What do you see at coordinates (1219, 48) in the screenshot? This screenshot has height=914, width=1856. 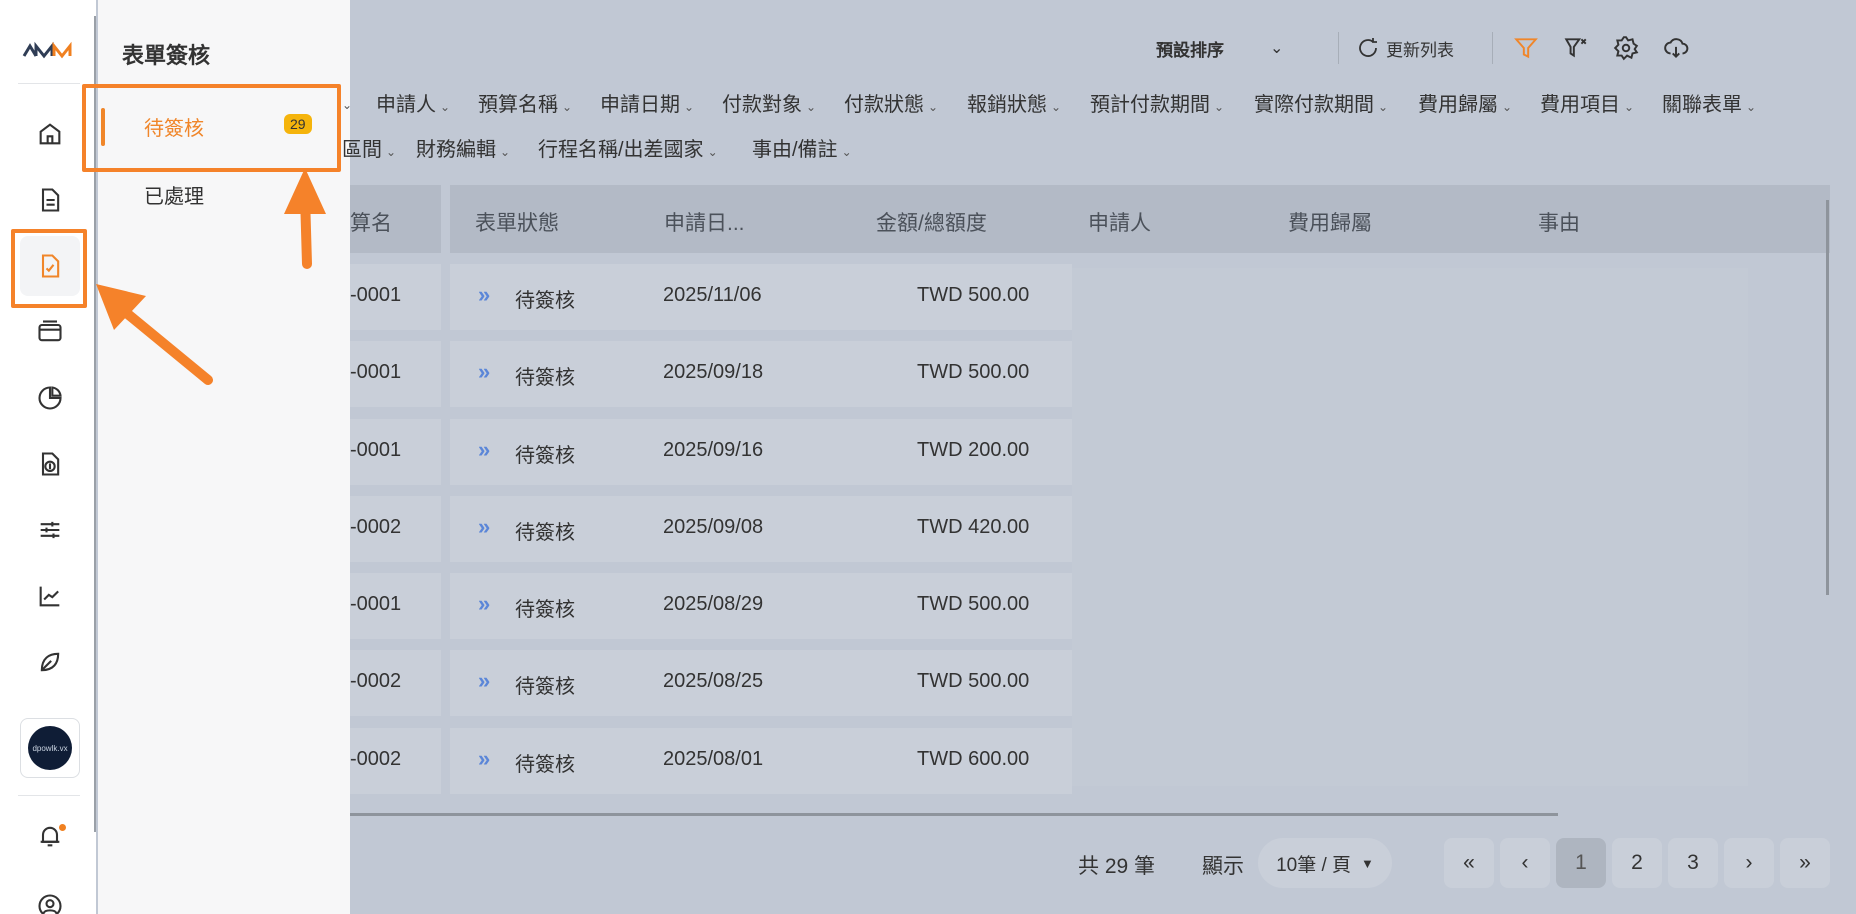 I see `sort-select: 預設排序 ⌄` at bounding box center [1219, 48].